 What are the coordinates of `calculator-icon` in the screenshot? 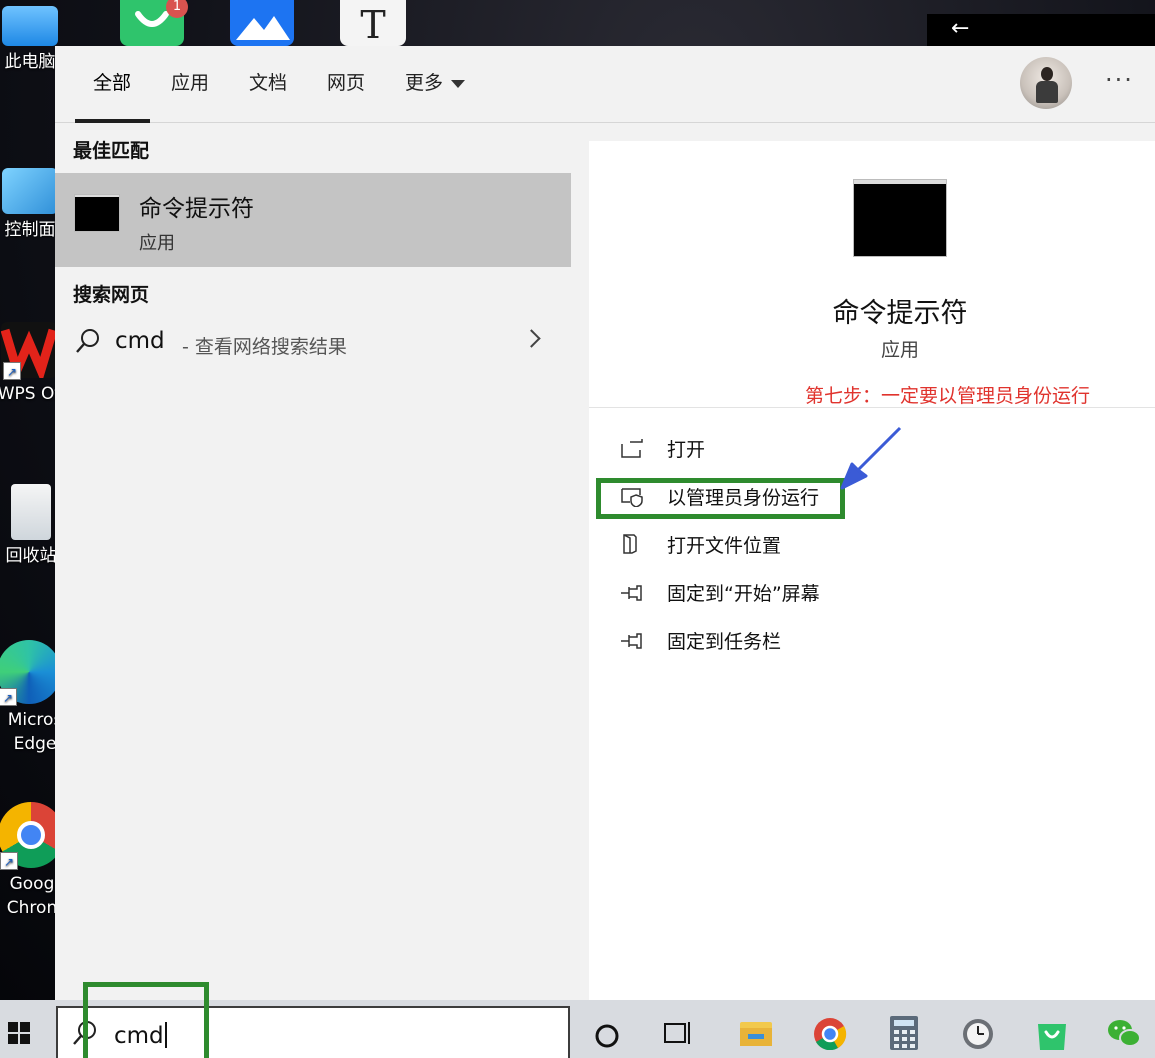 It's located at (904, 1032).